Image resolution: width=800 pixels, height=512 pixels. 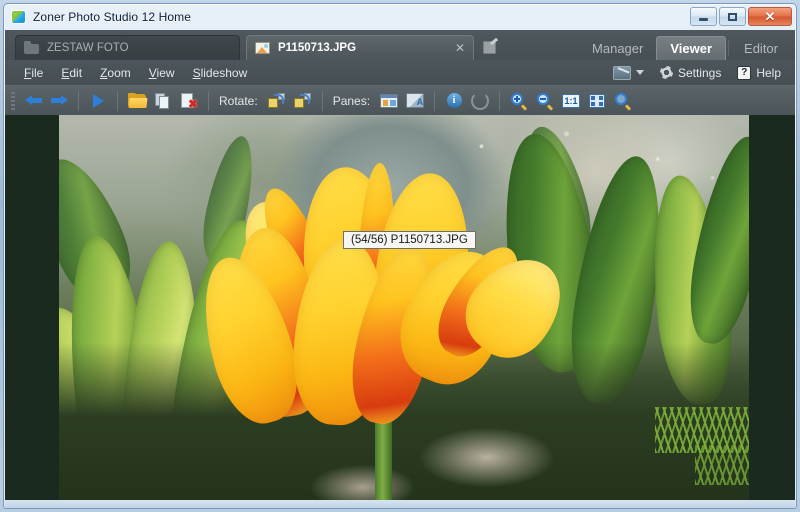 I want to click on rotate-right-icon, so click(x=303, y=100).